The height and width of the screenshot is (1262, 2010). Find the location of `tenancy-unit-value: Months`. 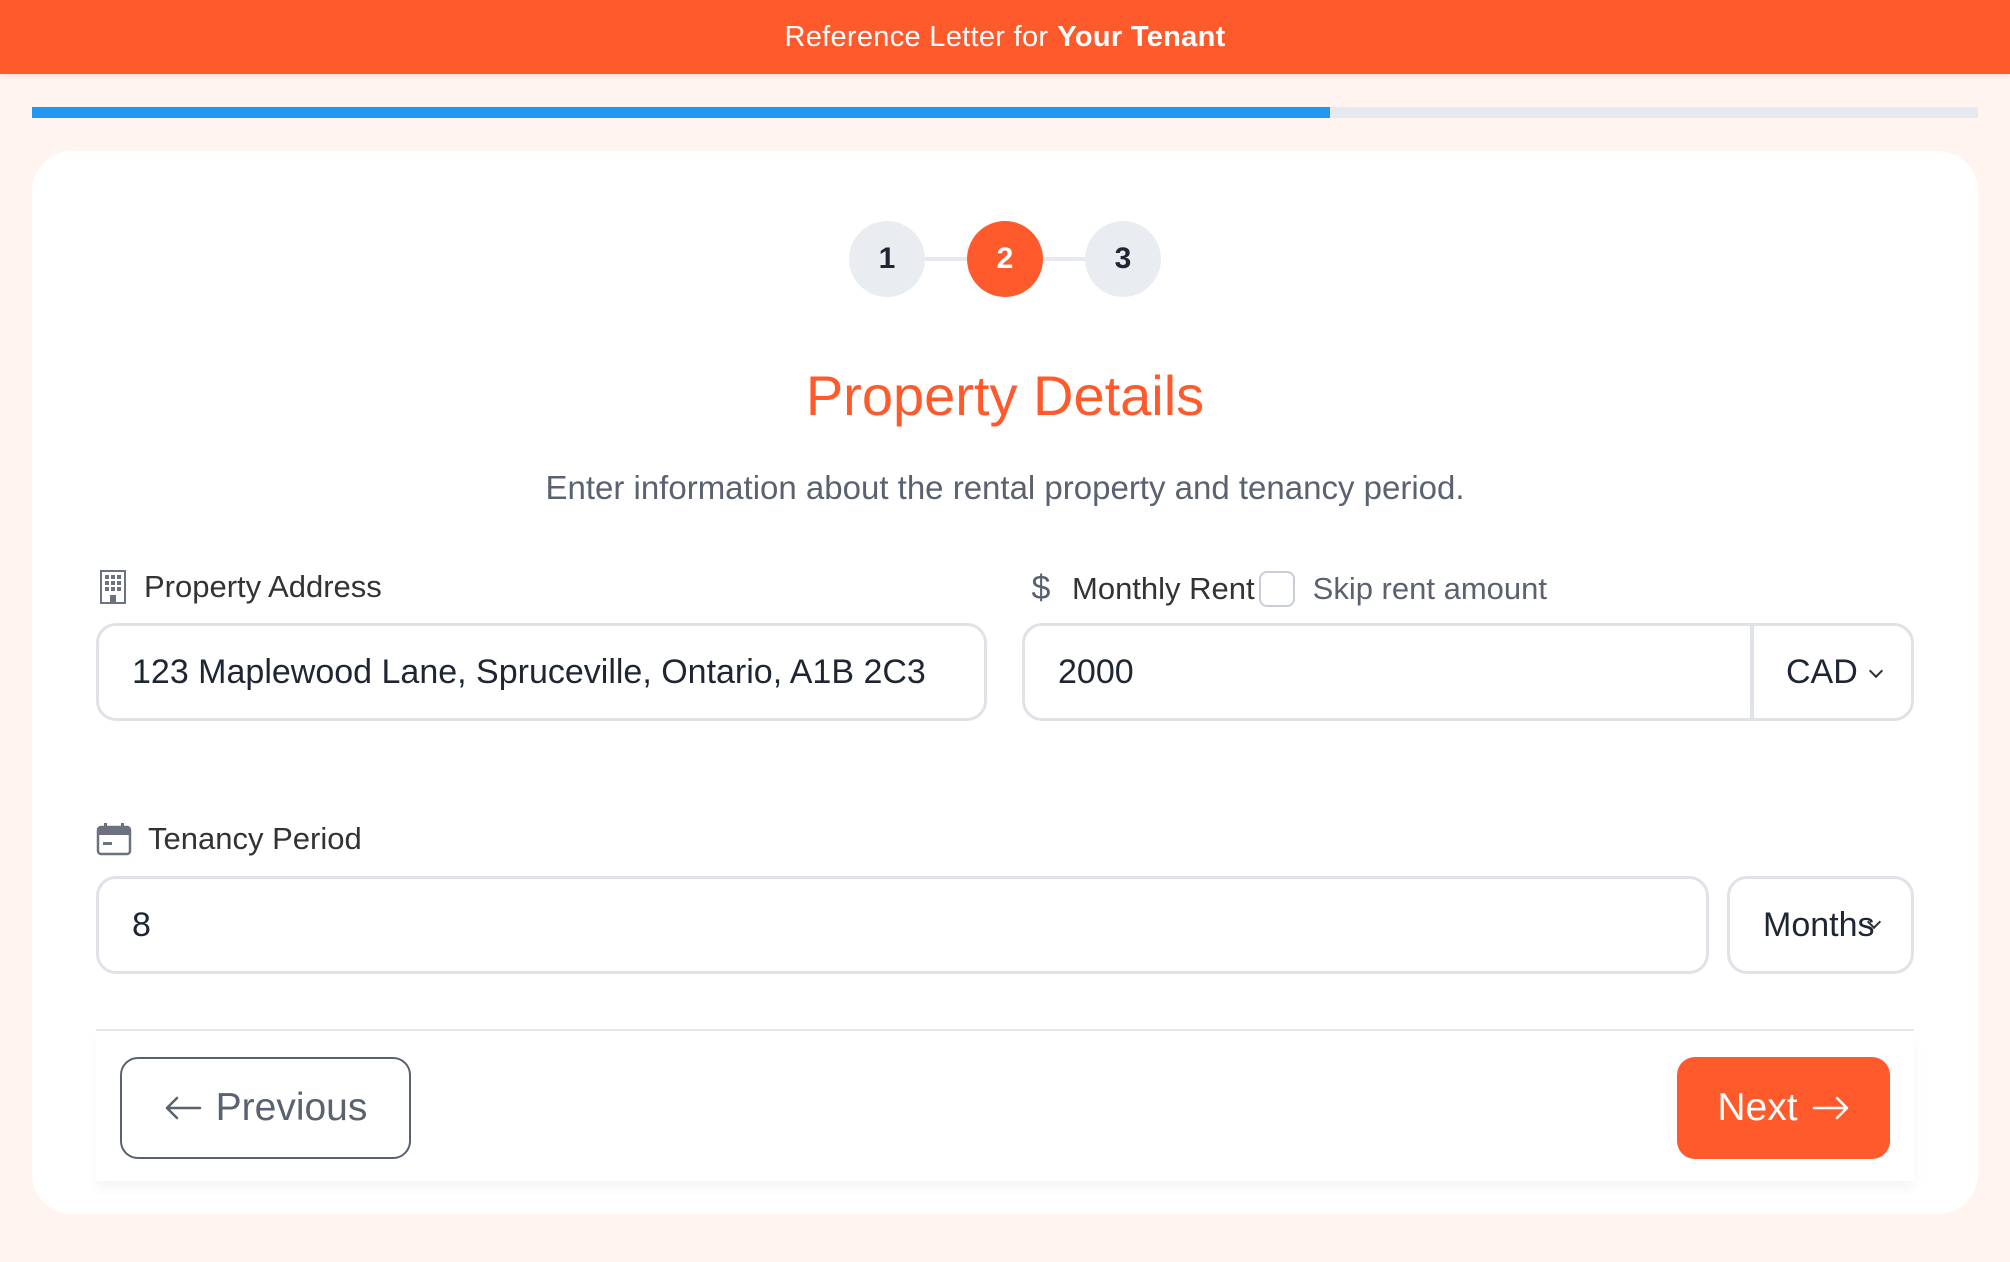

tenancy-unit-value: Months is located at coordinates (1819, 924).